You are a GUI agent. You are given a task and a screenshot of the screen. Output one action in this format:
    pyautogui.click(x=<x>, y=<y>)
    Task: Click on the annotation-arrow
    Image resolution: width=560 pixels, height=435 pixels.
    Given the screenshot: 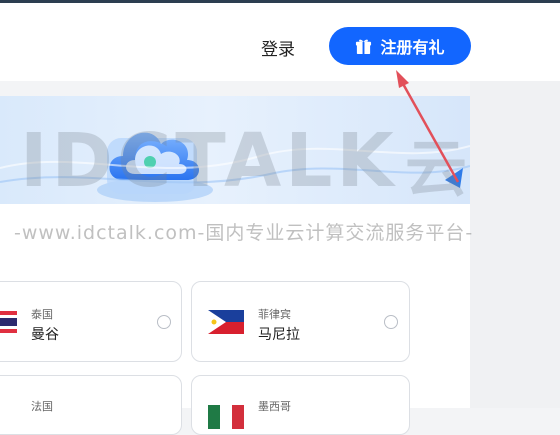 What is the action you would take?
    pyautogui.click(x=428, y=126)
    